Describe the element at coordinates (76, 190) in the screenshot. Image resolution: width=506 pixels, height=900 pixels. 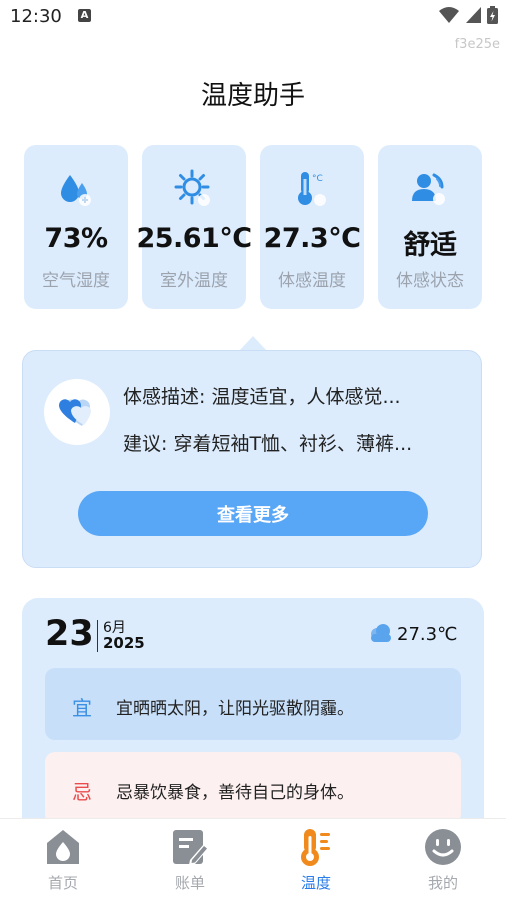
I see `humidity-drop-icon` at that location.